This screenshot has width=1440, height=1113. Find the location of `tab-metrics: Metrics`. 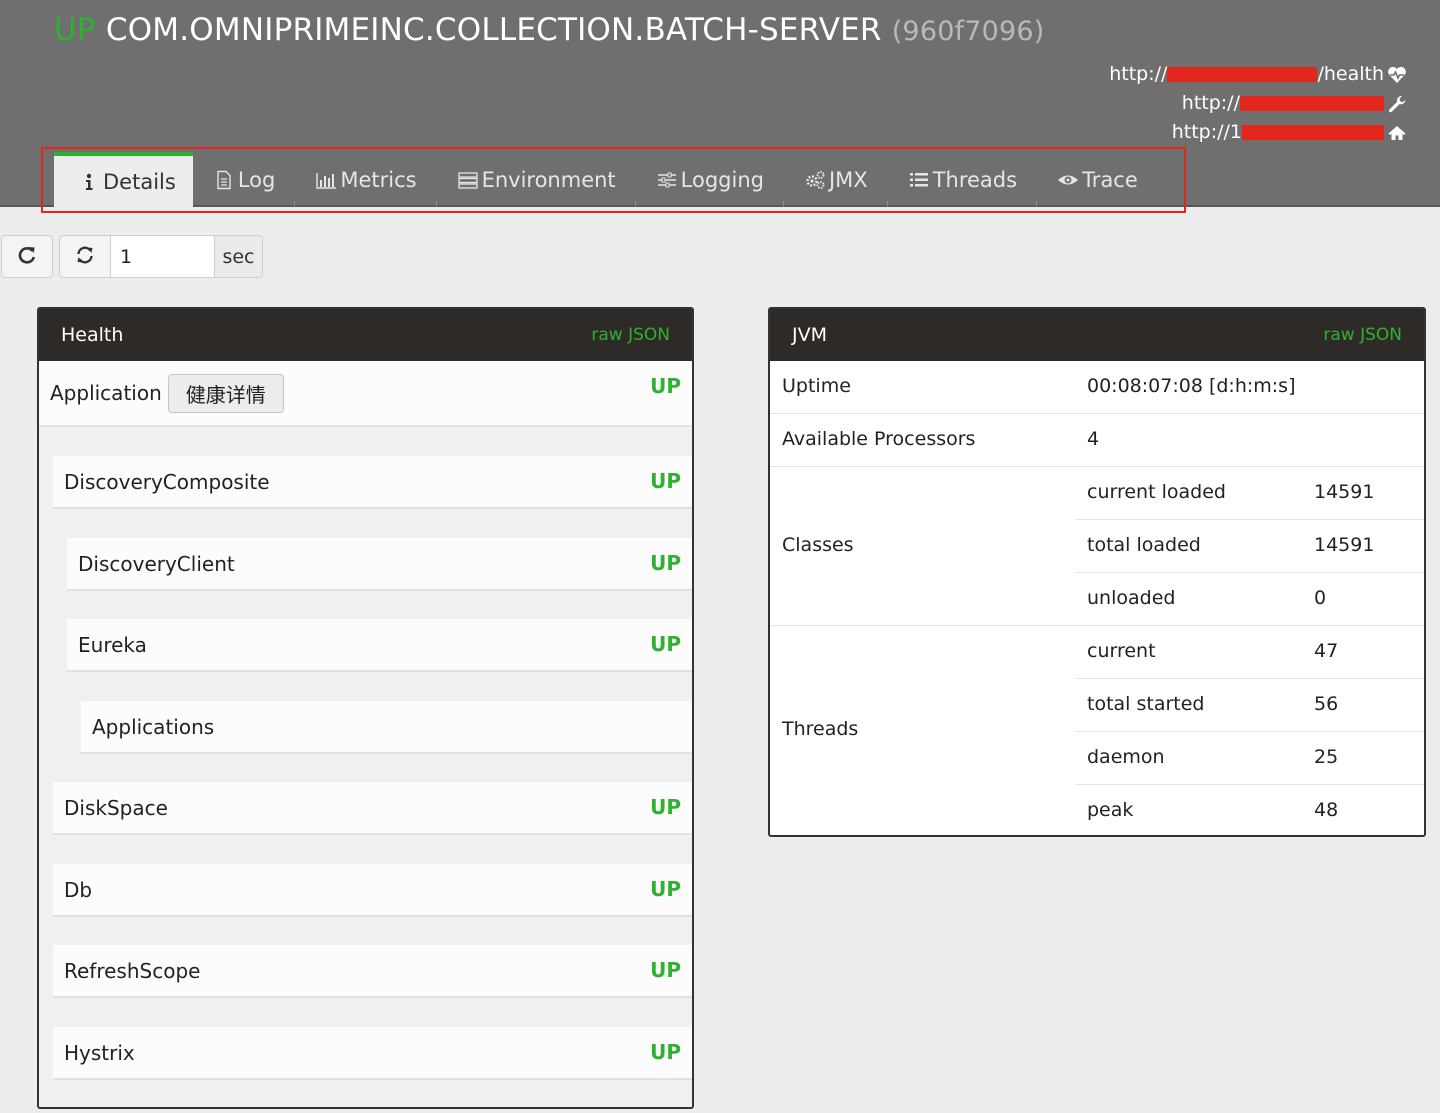

tab-metrics: Metrics is located at coordinates (366, 179).